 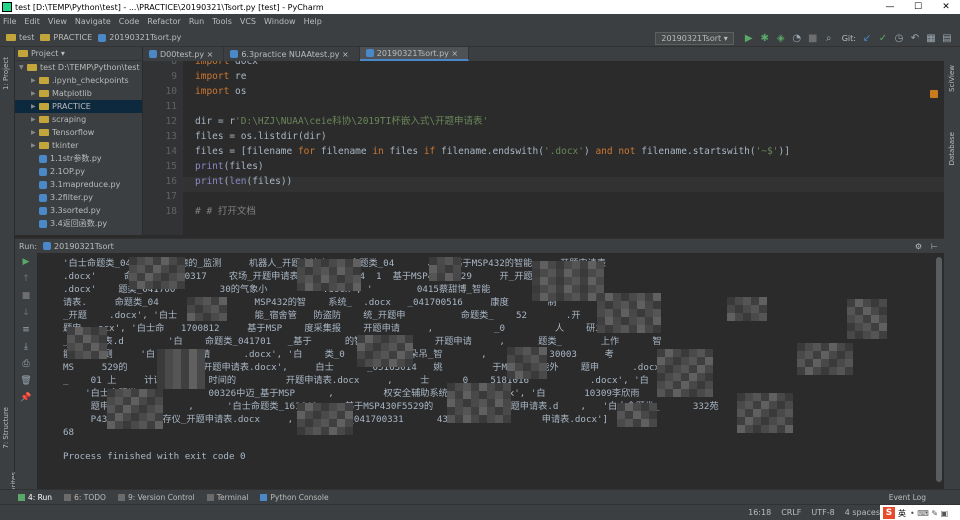 What do you see at coordinates (20, 37) in the screenshot?
I see `breadcrumb-test: test` at bounding box center [20, 37].